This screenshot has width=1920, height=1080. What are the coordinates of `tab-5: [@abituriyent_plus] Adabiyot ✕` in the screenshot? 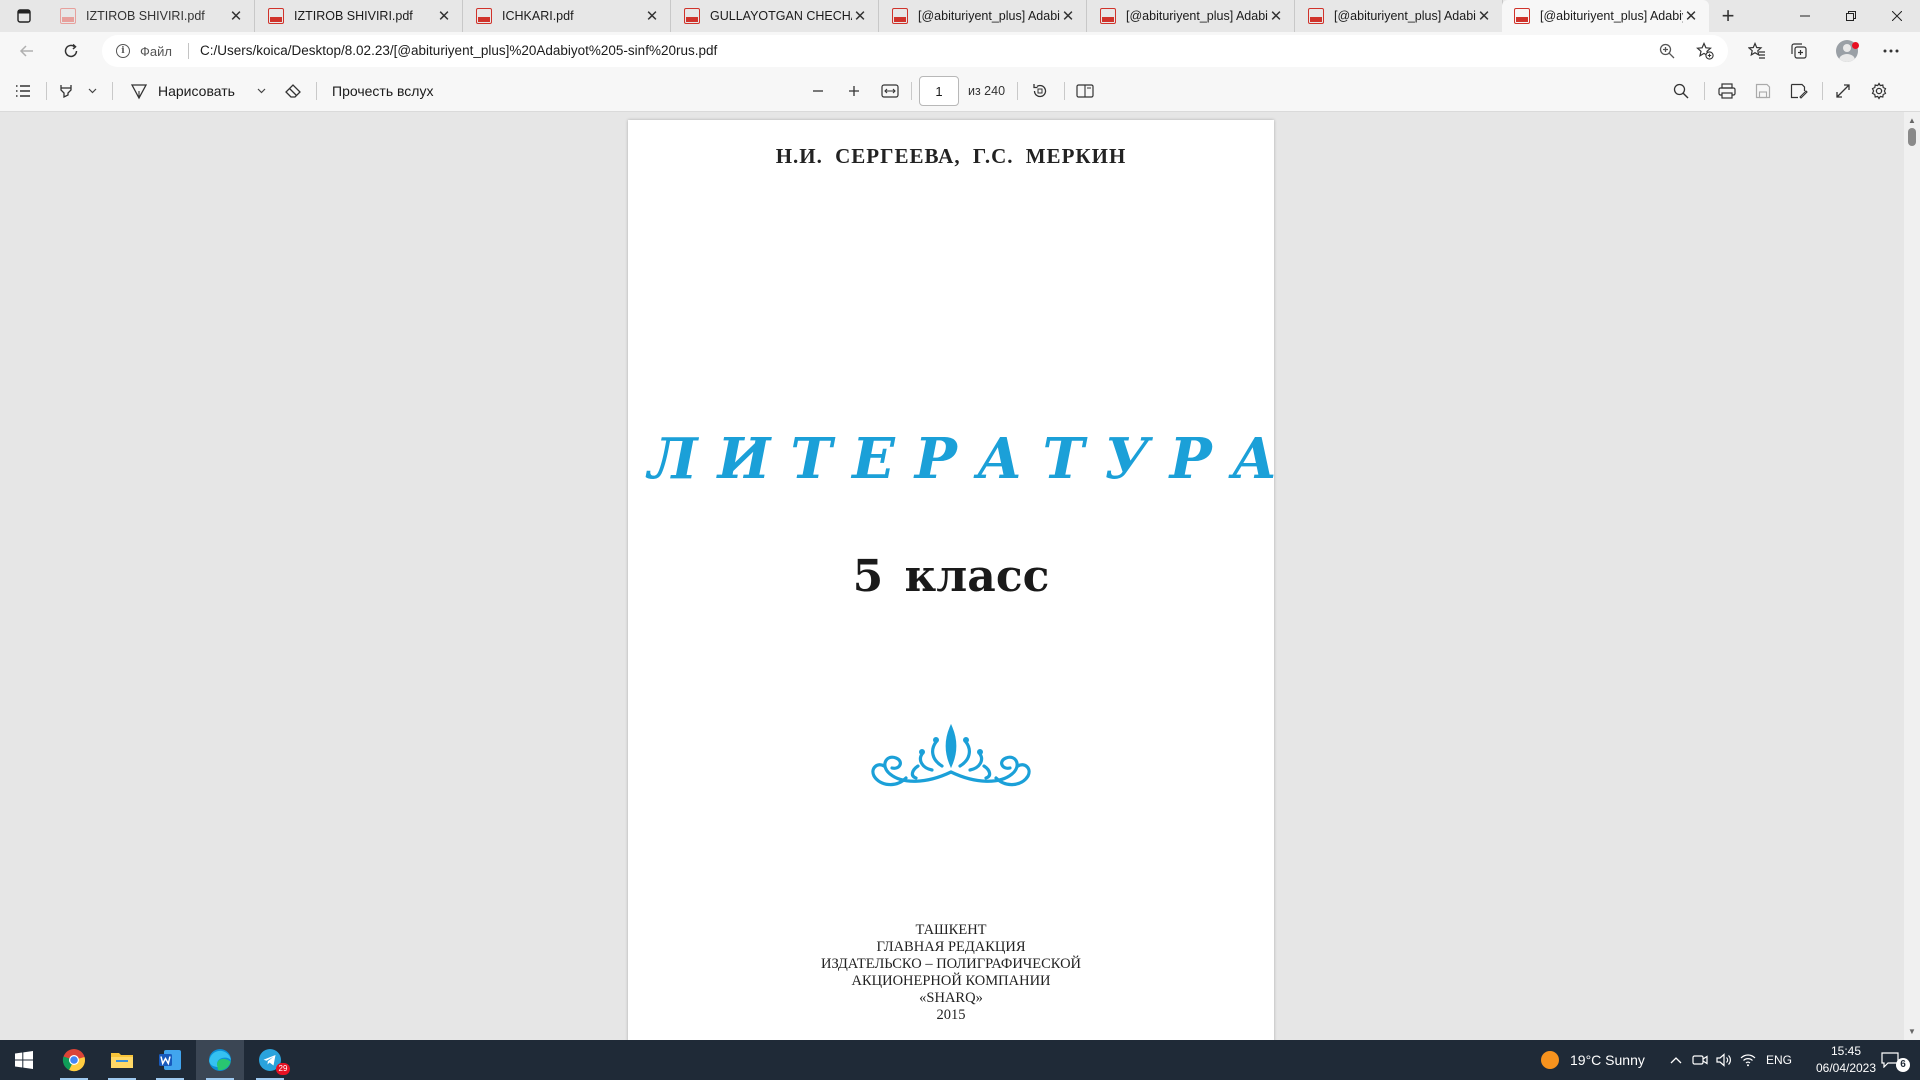 It's located at (983, 16).